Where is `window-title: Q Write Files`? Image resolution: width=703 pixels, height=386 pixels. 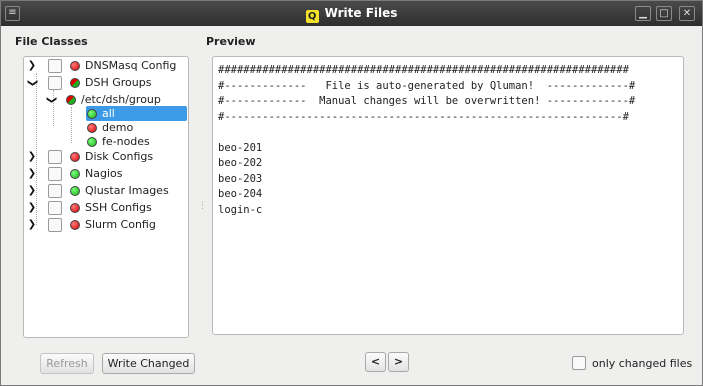
window-title: Q Write Files is located at coordinates (351, 14).